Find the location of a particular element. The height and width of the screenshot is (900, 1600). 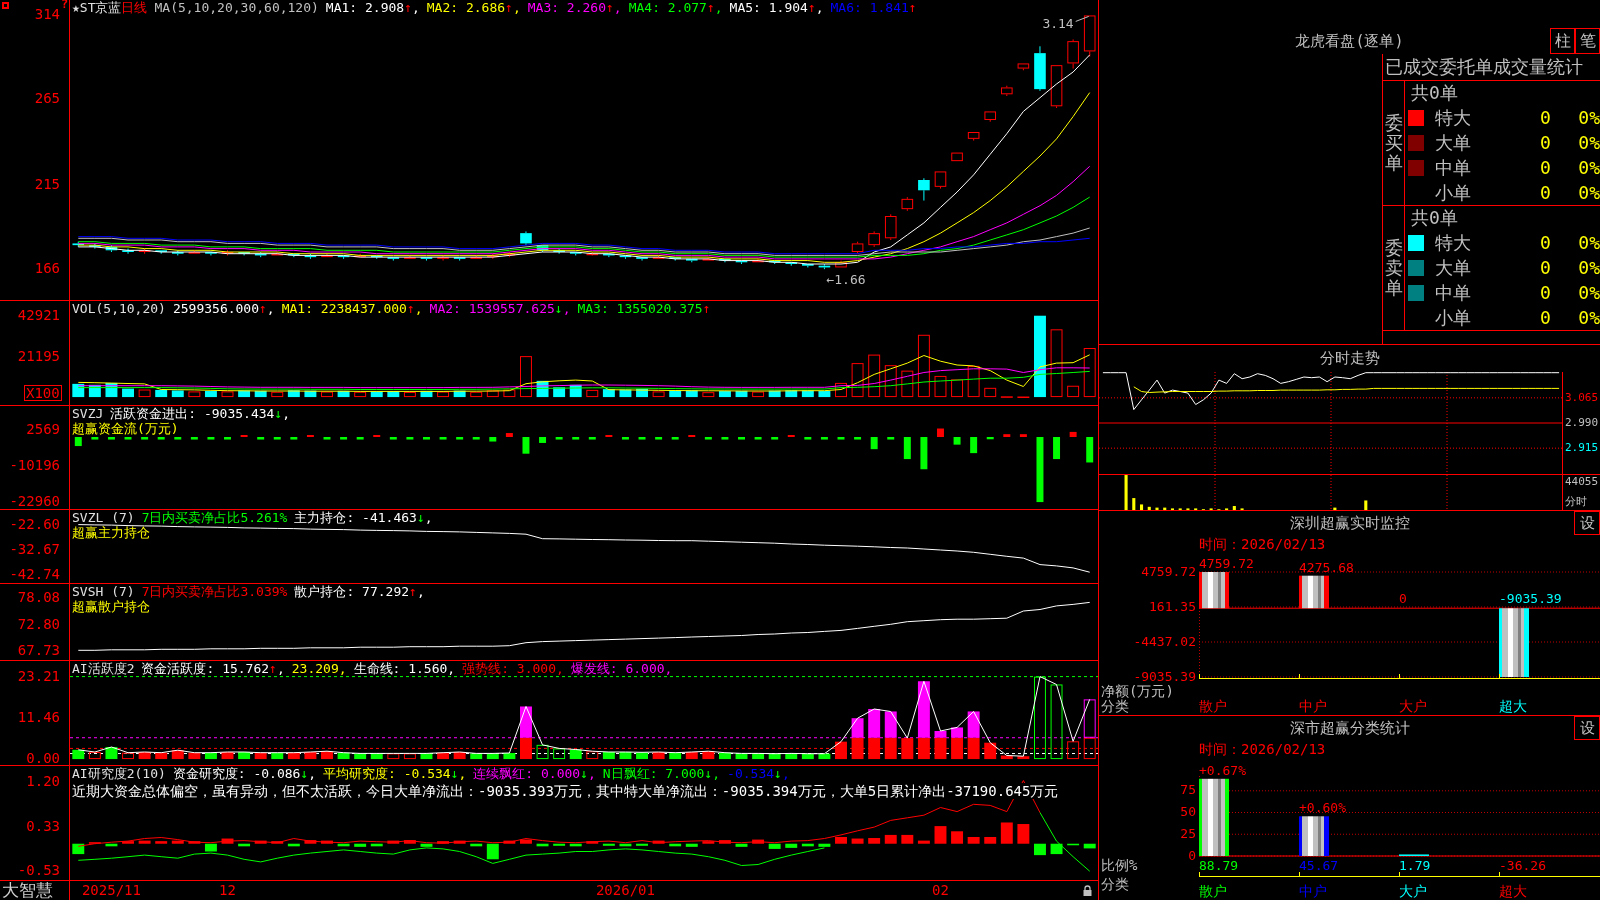

order-total: 共0单 is located at coordinates (1434, 218).